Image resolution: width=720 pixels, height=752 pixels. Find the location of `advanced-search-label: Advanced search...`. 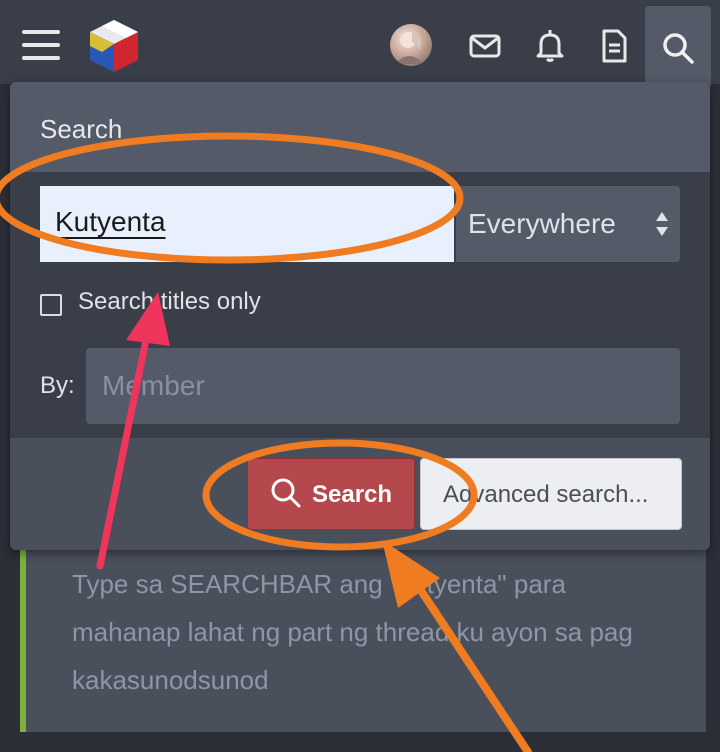

advanced-search-label: Advanced search... is located at coordinates (546, 494).